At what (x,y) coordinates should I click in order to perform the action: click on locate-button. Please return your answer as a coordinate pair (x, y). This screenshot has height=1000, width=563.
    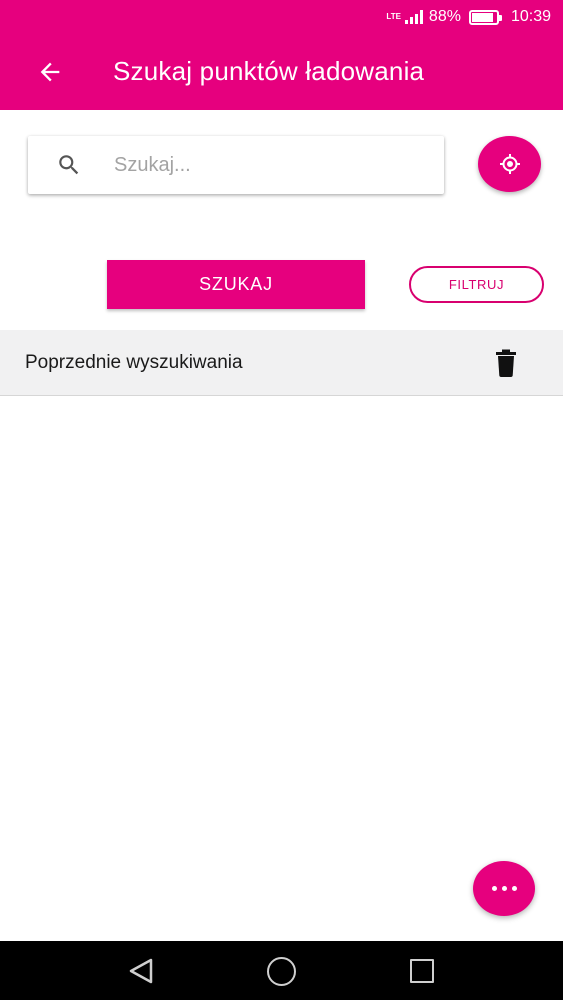
    Looking at the image, I should click on (509, 164).